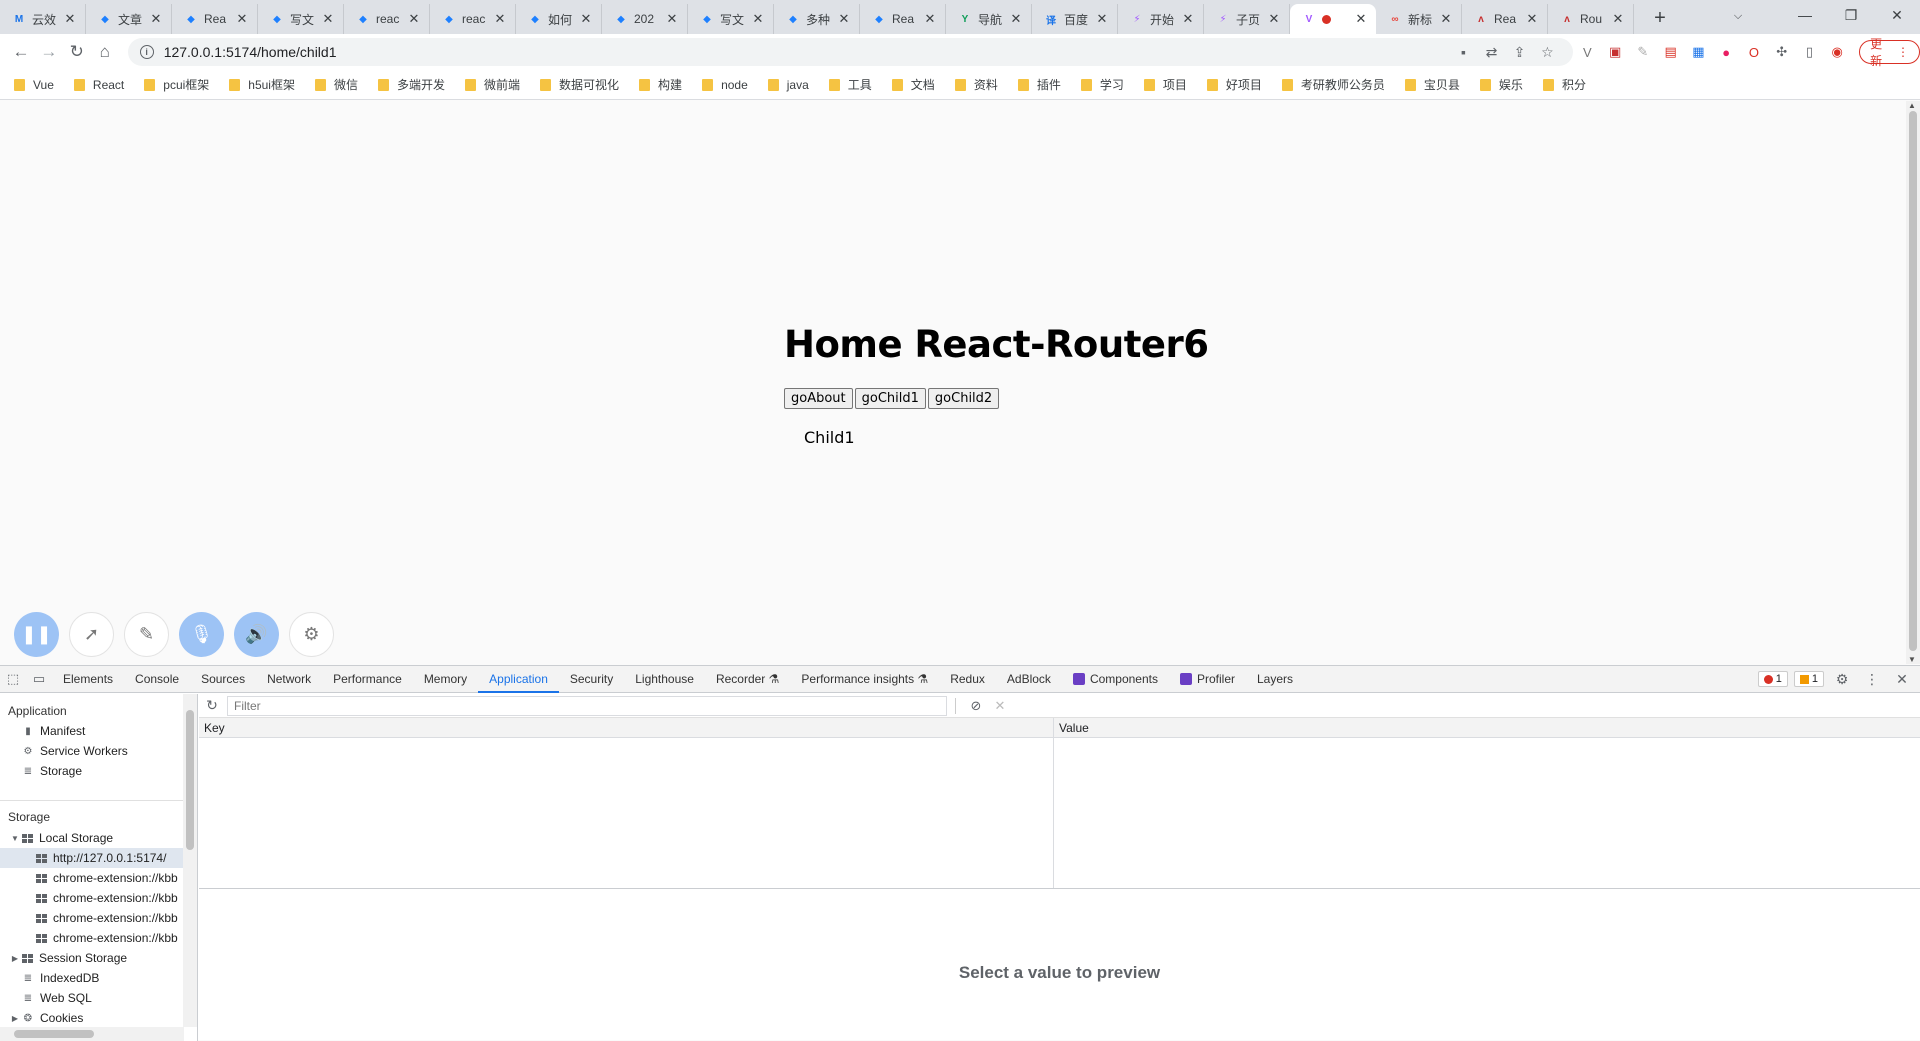 The width and height of the screenshot is (1920, 1041). What do you see at coordinates (1505, 19) in the screenshot?
I see `browser-tab: ᴧ Rea ✕` at bounding box center [1505, 19].